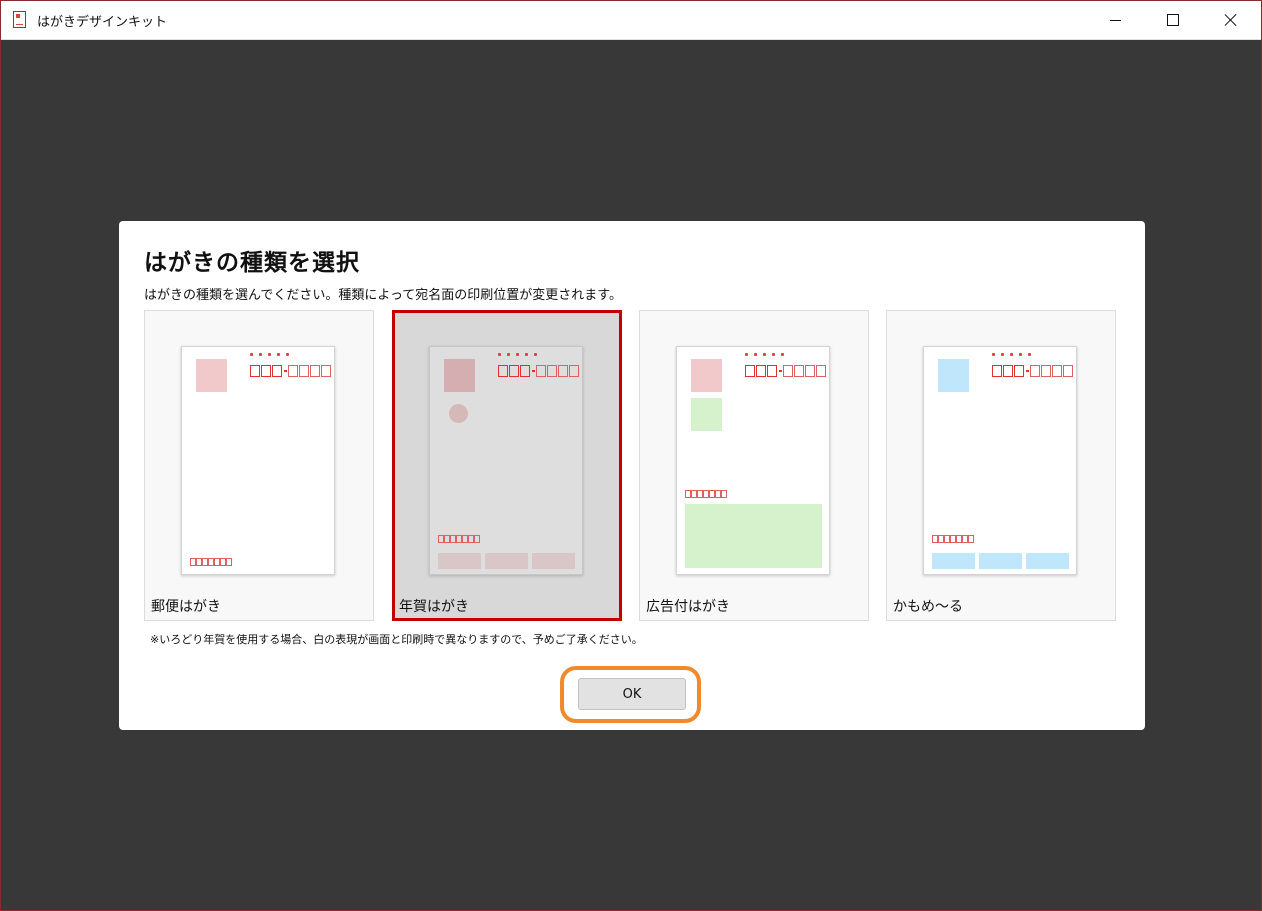 This screenshot has width=1262, height=911. I want to click on close-icon, so click(1231, 20).